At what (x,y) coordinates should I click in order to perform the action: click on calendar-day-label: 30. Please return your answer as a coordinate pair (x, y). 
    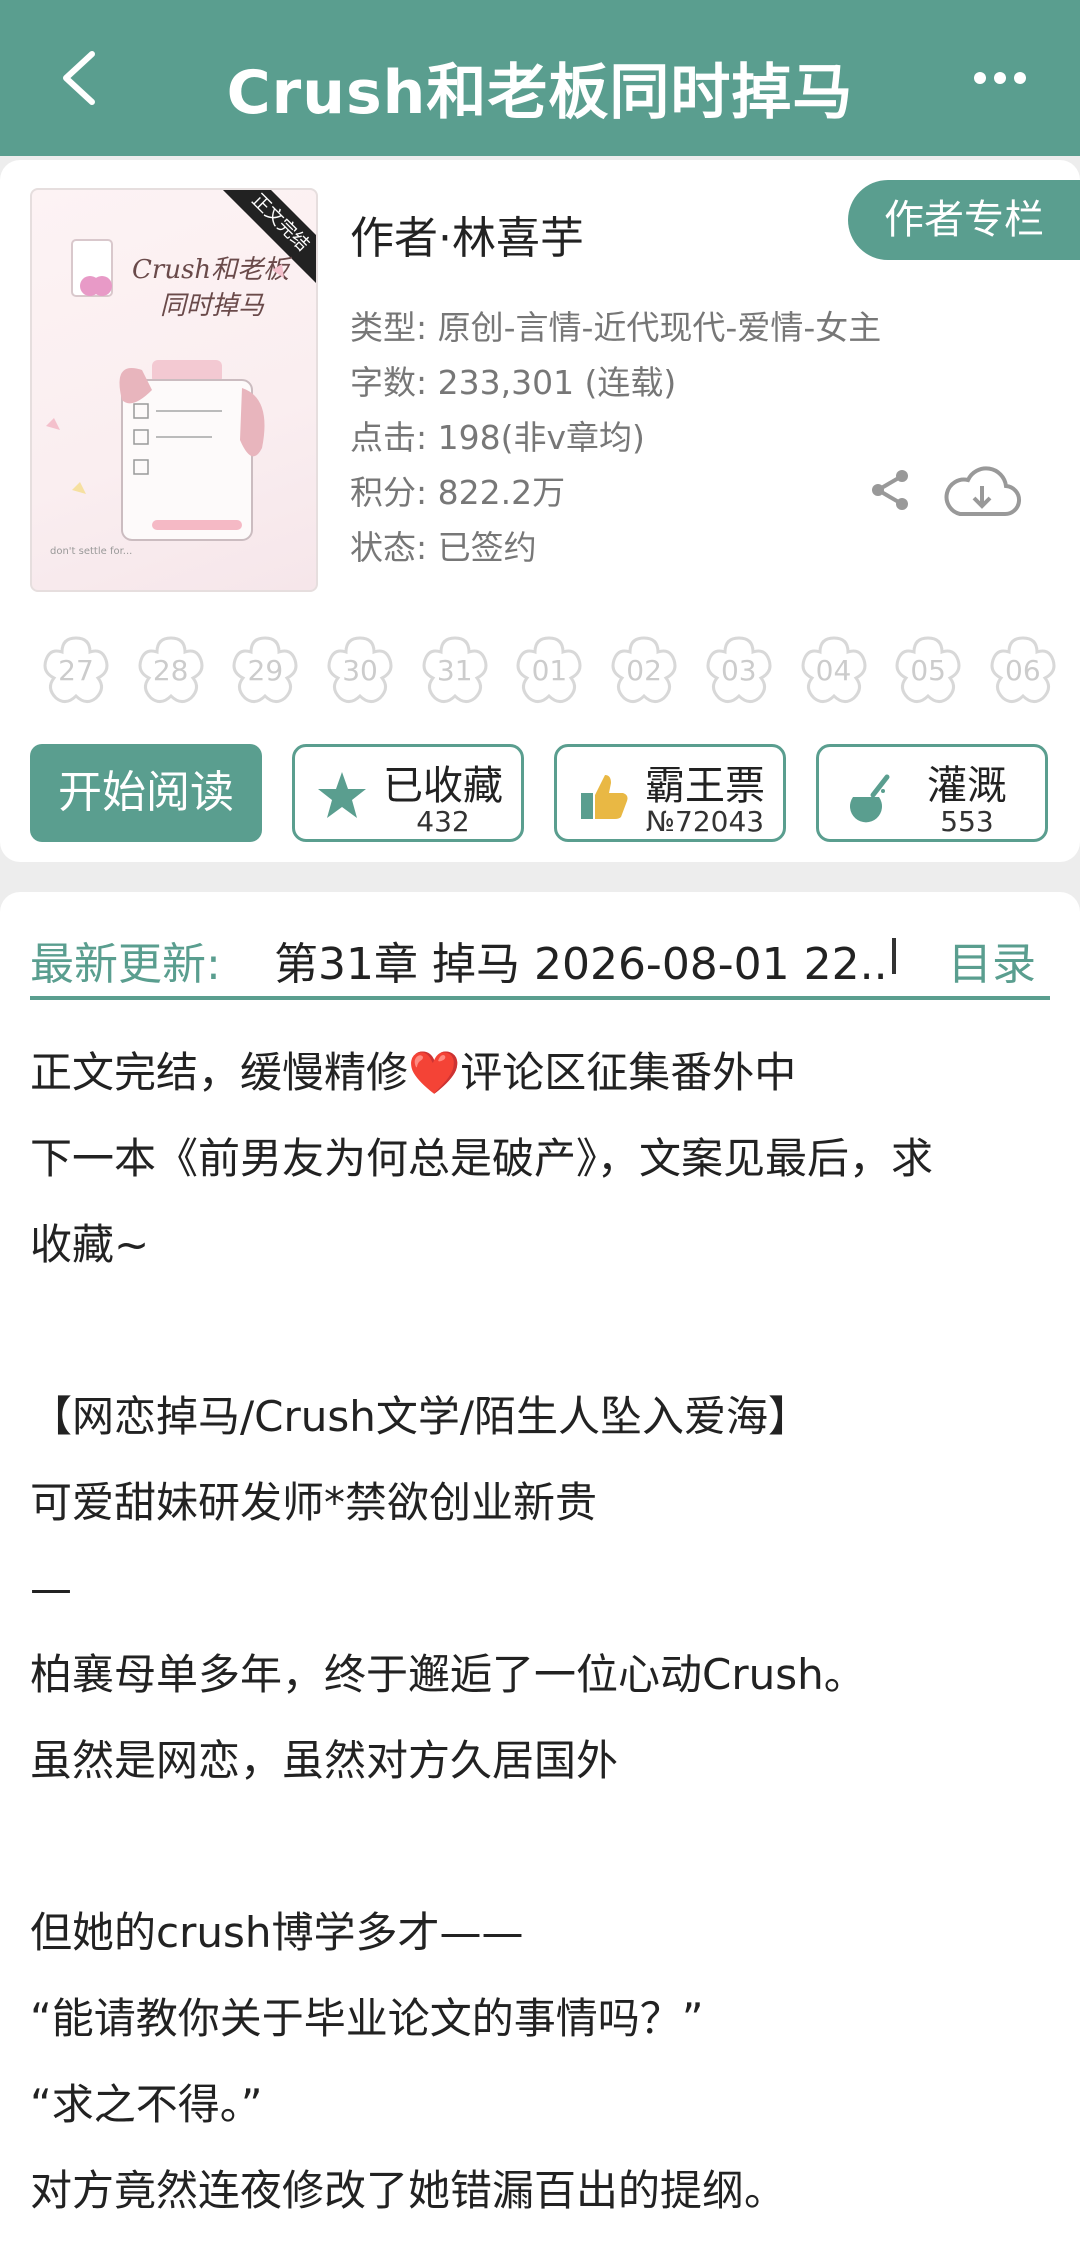
    Looking at the image, I should click on (360, 670).